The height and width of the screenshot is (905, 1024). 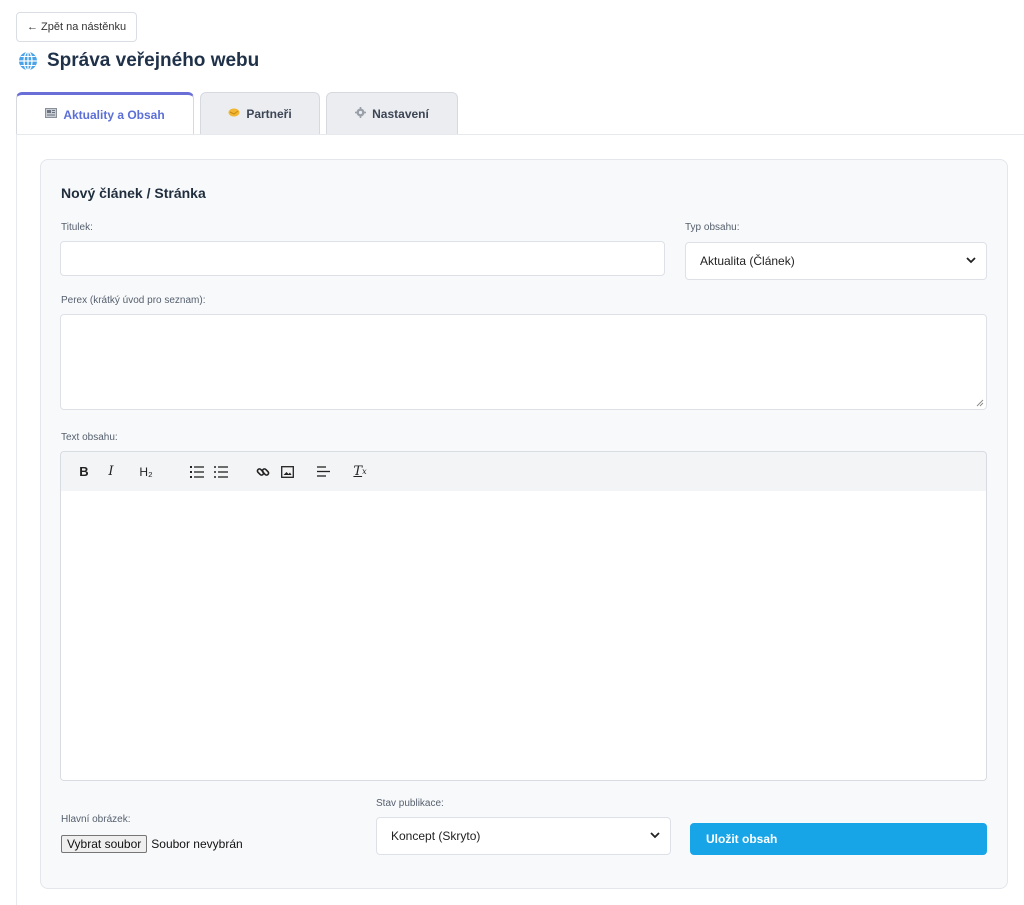 What do you see at coordinates (28, 61) in the screenshot?
I see `globe-icon` at bounding box center [28, 61].